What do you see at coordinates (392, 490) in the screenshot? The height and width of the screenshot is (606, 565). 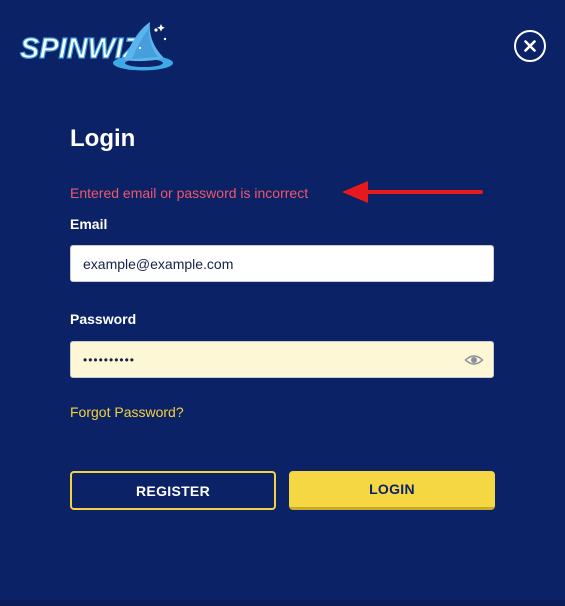 I see `login-button: LOGIN` at bounding box center [392, 490].